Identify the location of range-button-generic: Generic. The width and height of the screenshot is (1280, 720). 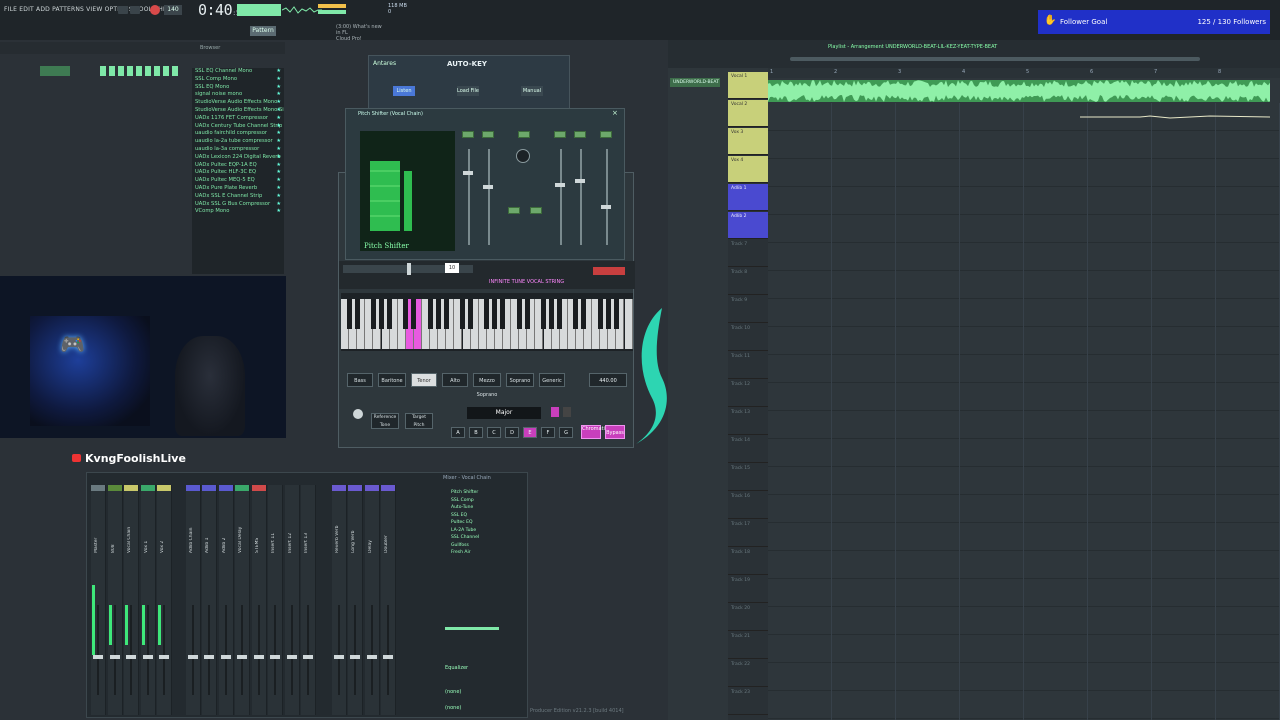
(552, 380).